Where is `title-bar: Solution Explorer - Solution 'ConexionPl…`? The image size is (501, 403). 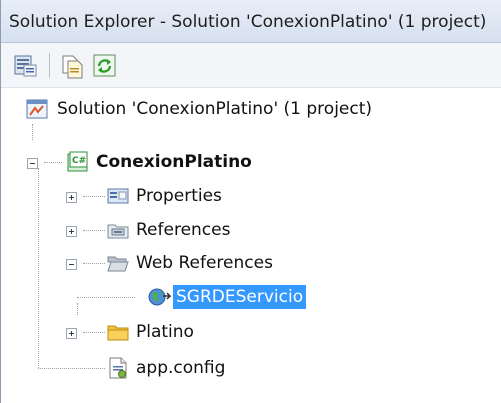 title-bar: Solution Explorer - Solution 'ConexionPl… is located at coordinates (251, 21).